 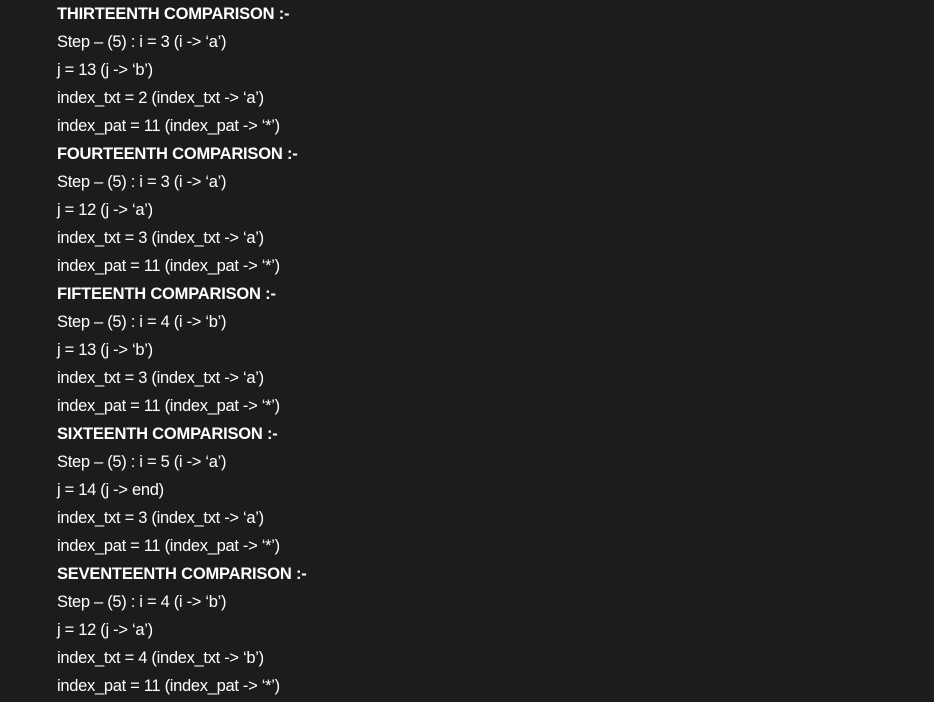 I want to click on step-line: Step – (5) : i = 5 (i -> ‘a’), so click(x=142, y=462).